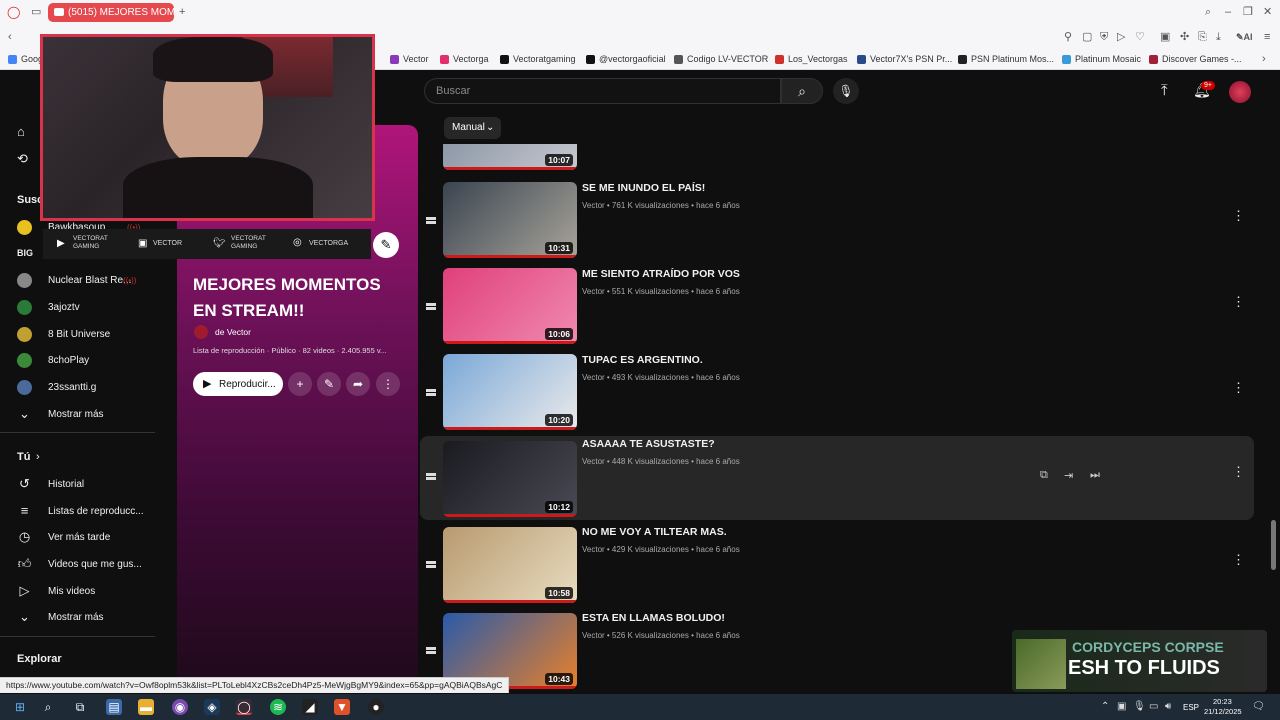 The height and width of the screenshot is (720, 1280). What do you see at coordinates (1208, 12) in the screenshot?
I see `search-tabs-icon: ⌕` at bounding box center [1208, 12].